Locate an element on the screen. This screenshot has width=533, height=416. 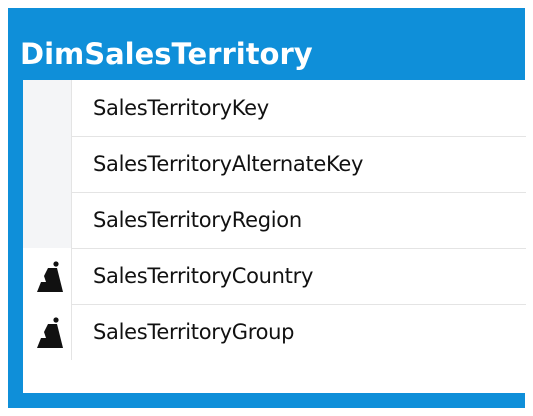
column-row: SalesTerritoryAlternateKey is located at coordinates (274, 164).